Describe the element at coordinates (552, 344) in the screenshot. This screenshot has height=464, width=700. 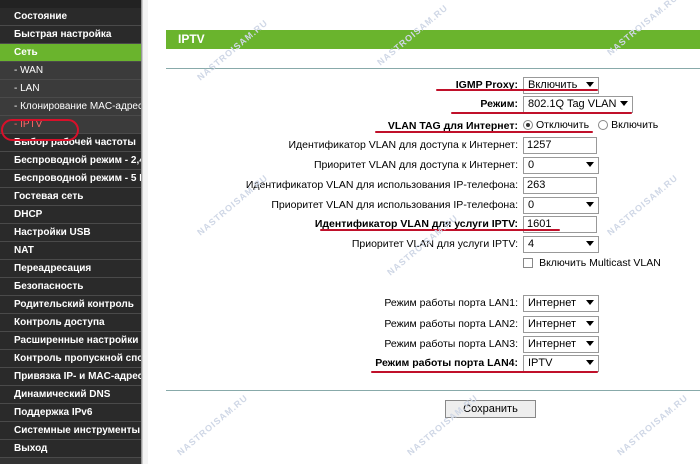
I see `lan3-value: Интернет` at that location.